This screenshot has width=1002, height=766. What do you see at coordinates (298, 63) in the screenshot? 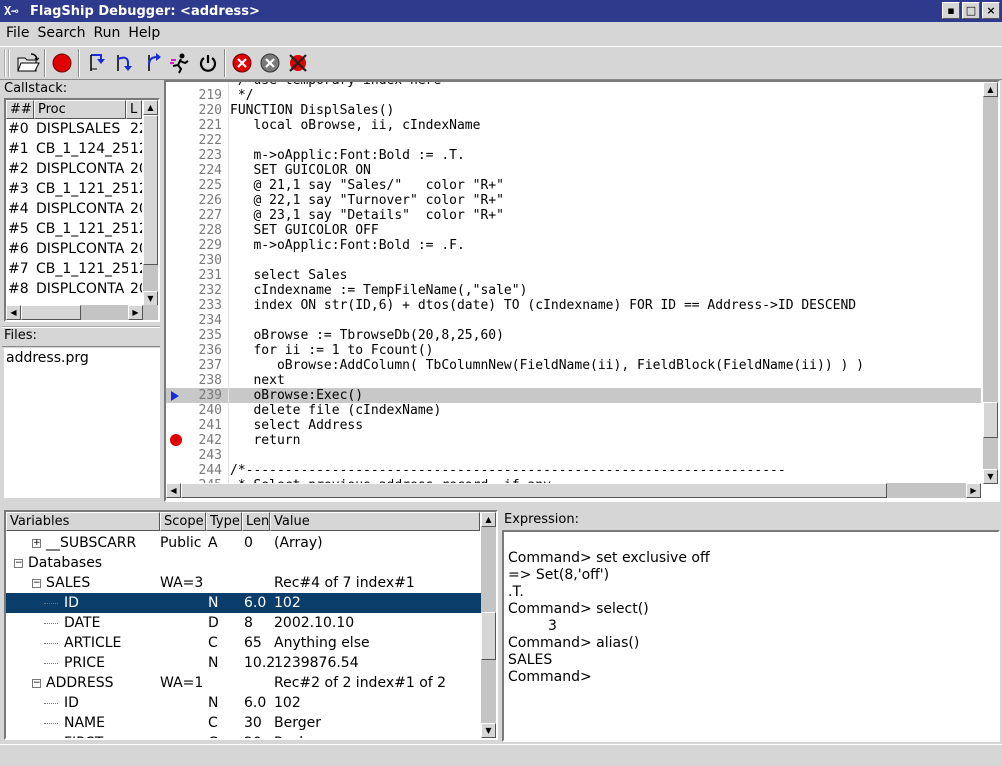
I see `disable-breakpoints-icon` at bounding box center [298, 63].